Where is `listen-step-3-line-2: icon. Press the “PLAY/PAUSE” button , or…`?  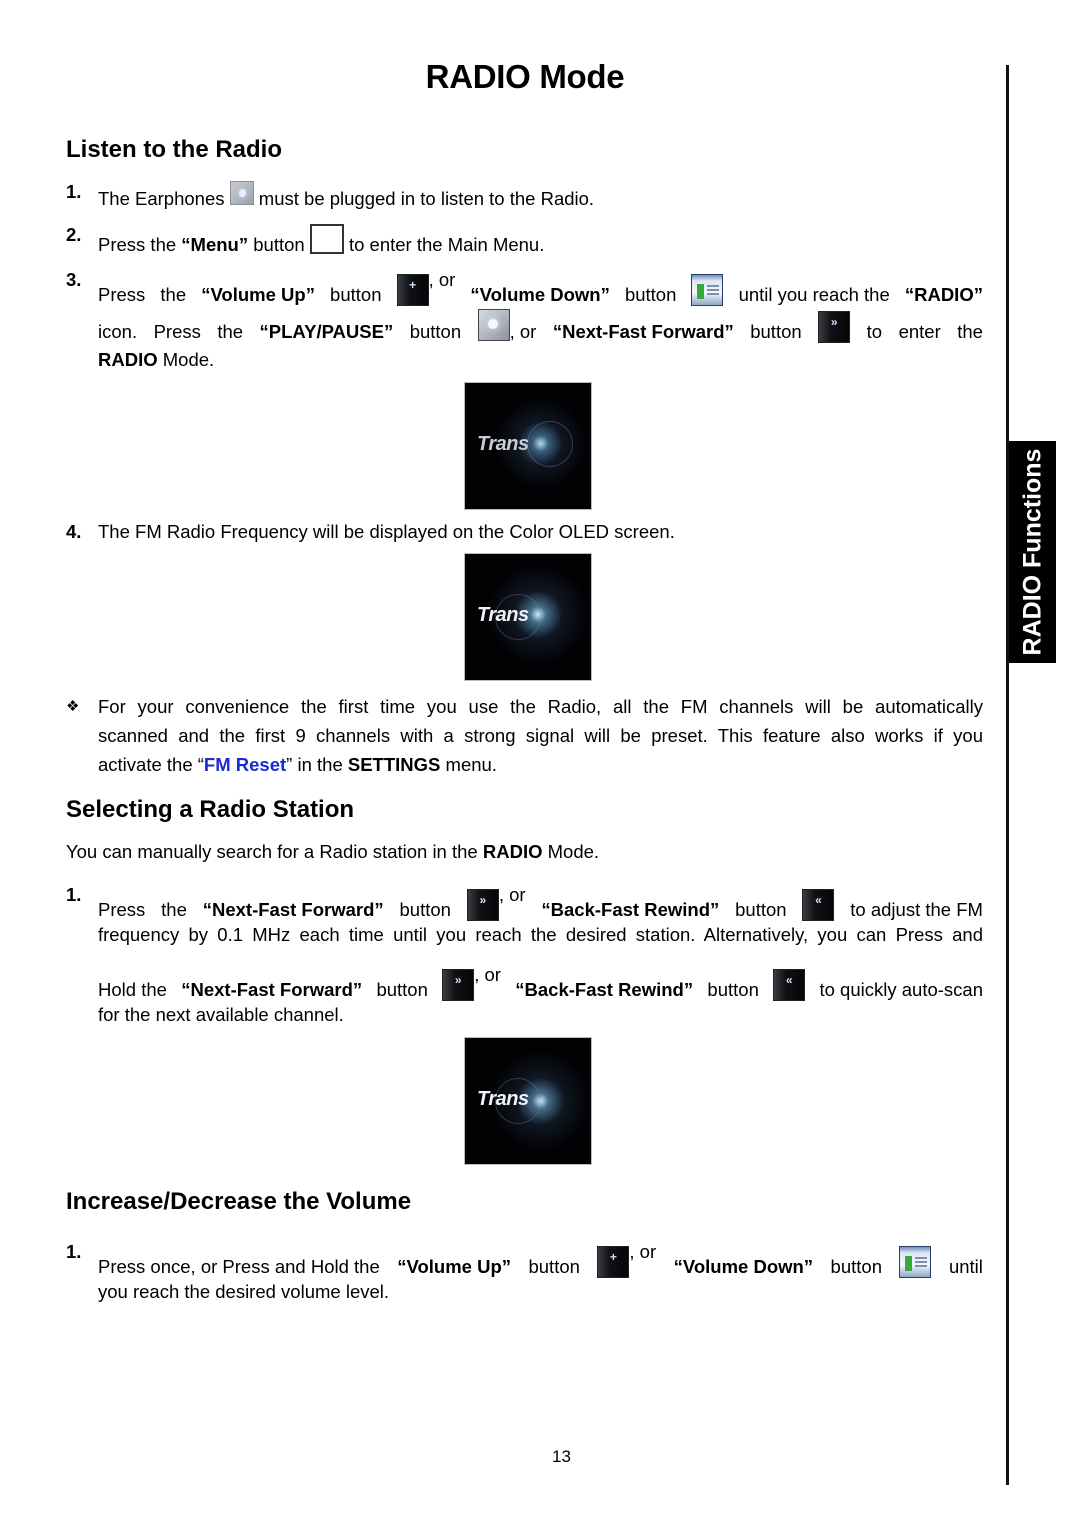 listen-step-3-line-2: icon. Press the “PLAY/PAUSE” button , or… is located at coordinates (500, 326).